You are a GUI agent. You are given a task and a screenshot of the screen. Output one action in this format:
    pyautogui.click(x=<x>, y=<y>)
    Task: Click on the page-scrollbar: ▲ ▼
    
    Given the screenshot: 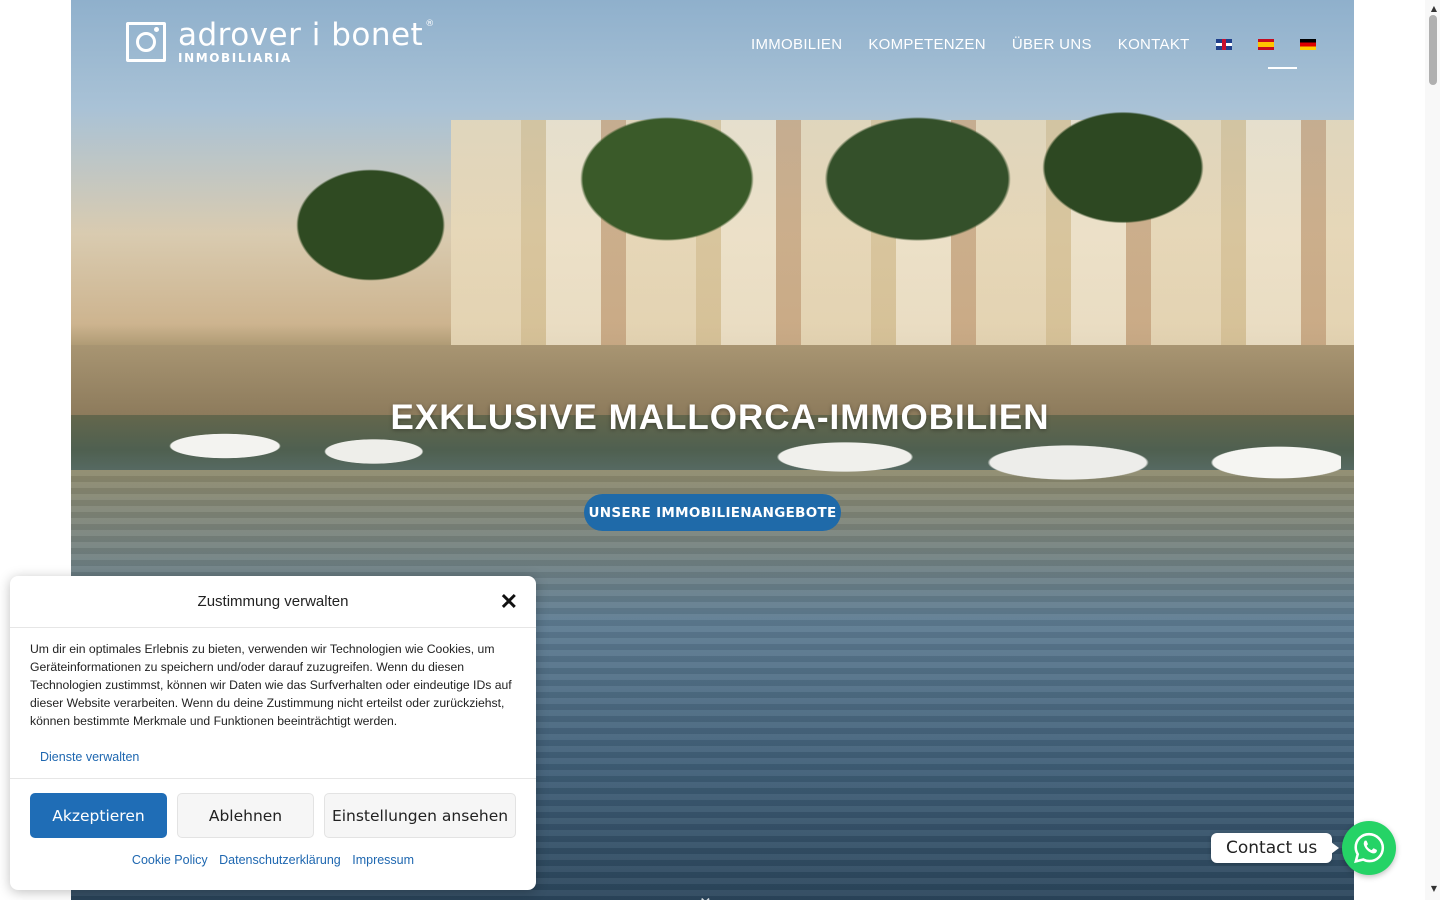 What is the action you would take?
    pyautogui.click(x=1432, y=450)
    